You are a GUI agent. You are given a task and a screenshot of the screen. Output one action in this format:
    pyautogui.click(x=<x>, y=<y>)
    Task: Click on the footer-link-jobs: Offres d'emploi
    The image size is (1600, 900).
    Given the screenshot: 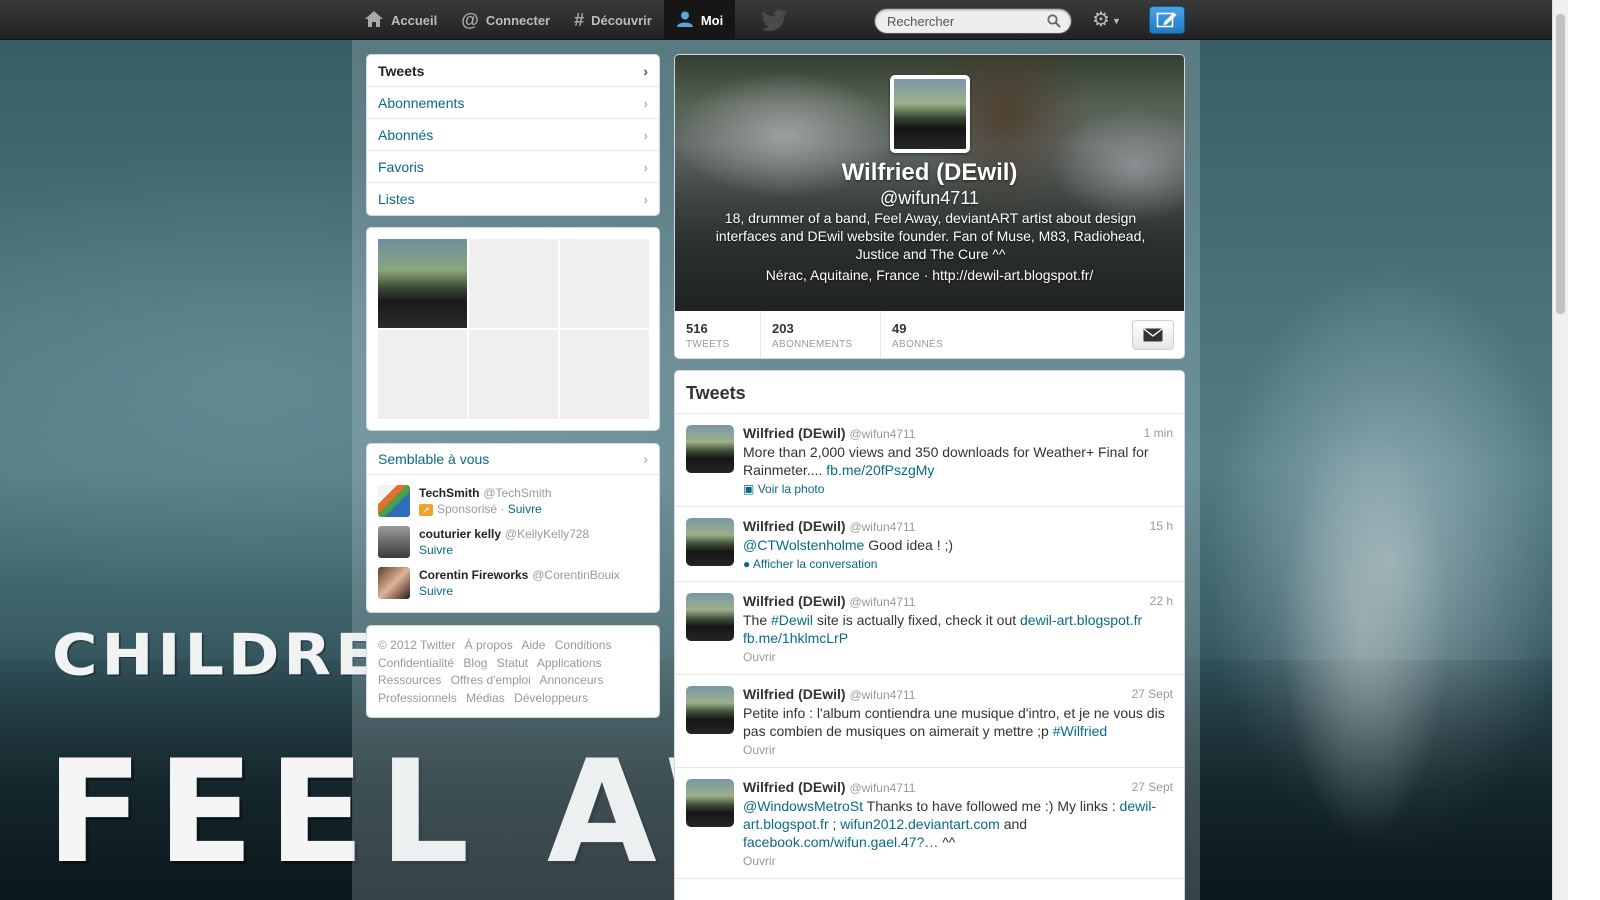 What is the action you would take?
    pyautogui.click(x=491, y=680)
    